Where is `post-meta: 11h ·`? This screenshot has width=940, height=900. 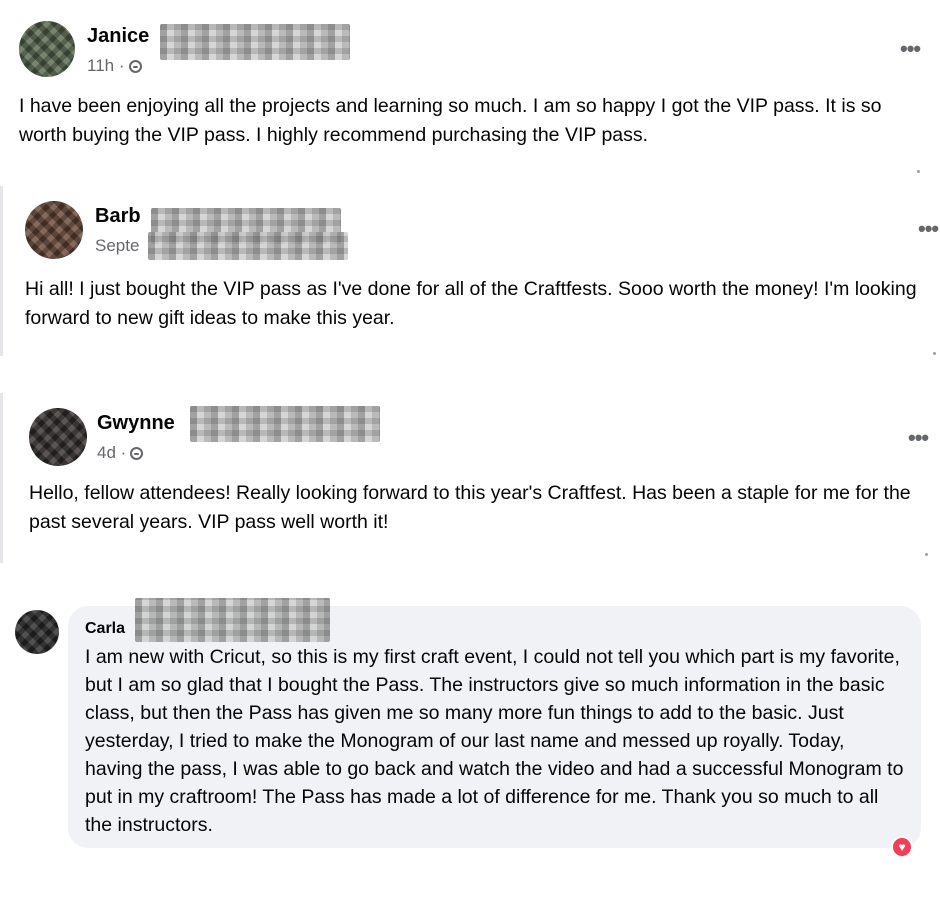
post-meta: 11h · is located at coordinates (114, 66).